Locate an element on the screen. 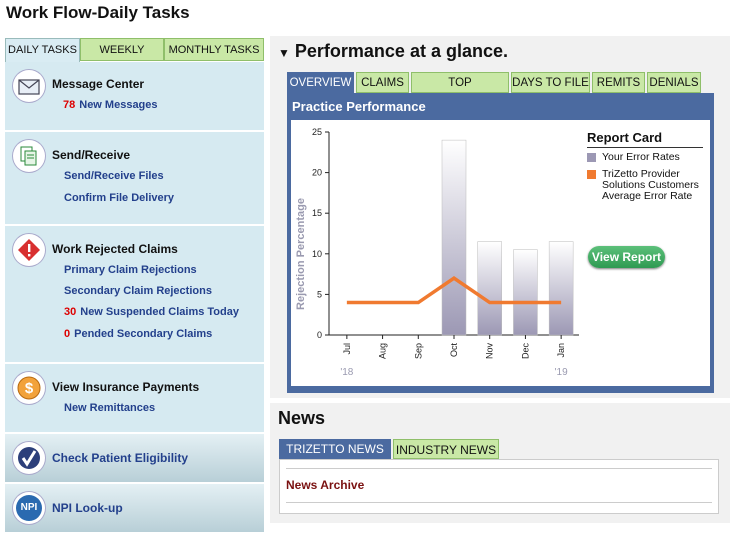  x-tick-label-sep: Sep is located at coordinates (418, 351).